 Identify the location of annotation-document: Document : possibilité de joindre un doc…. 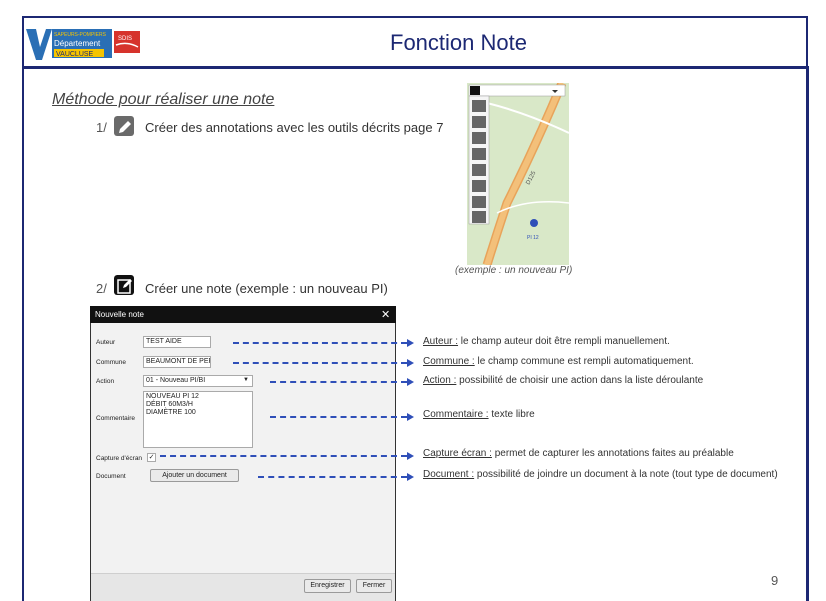
(600, 474).